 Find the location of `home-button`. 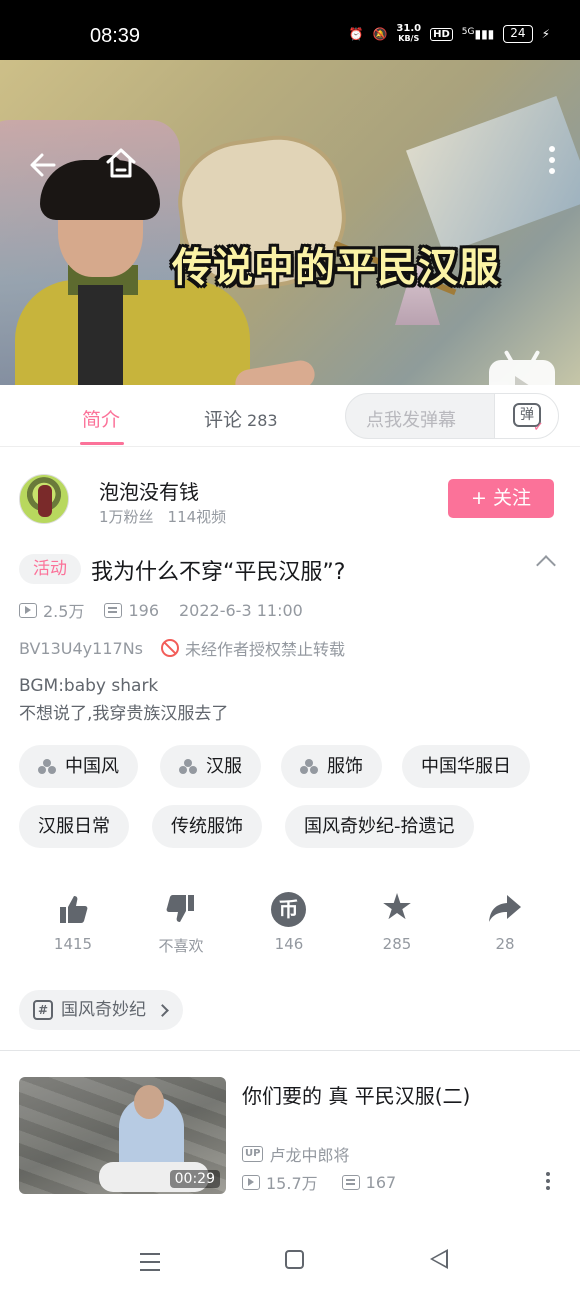

home-button is located at coordinates (121, 166).